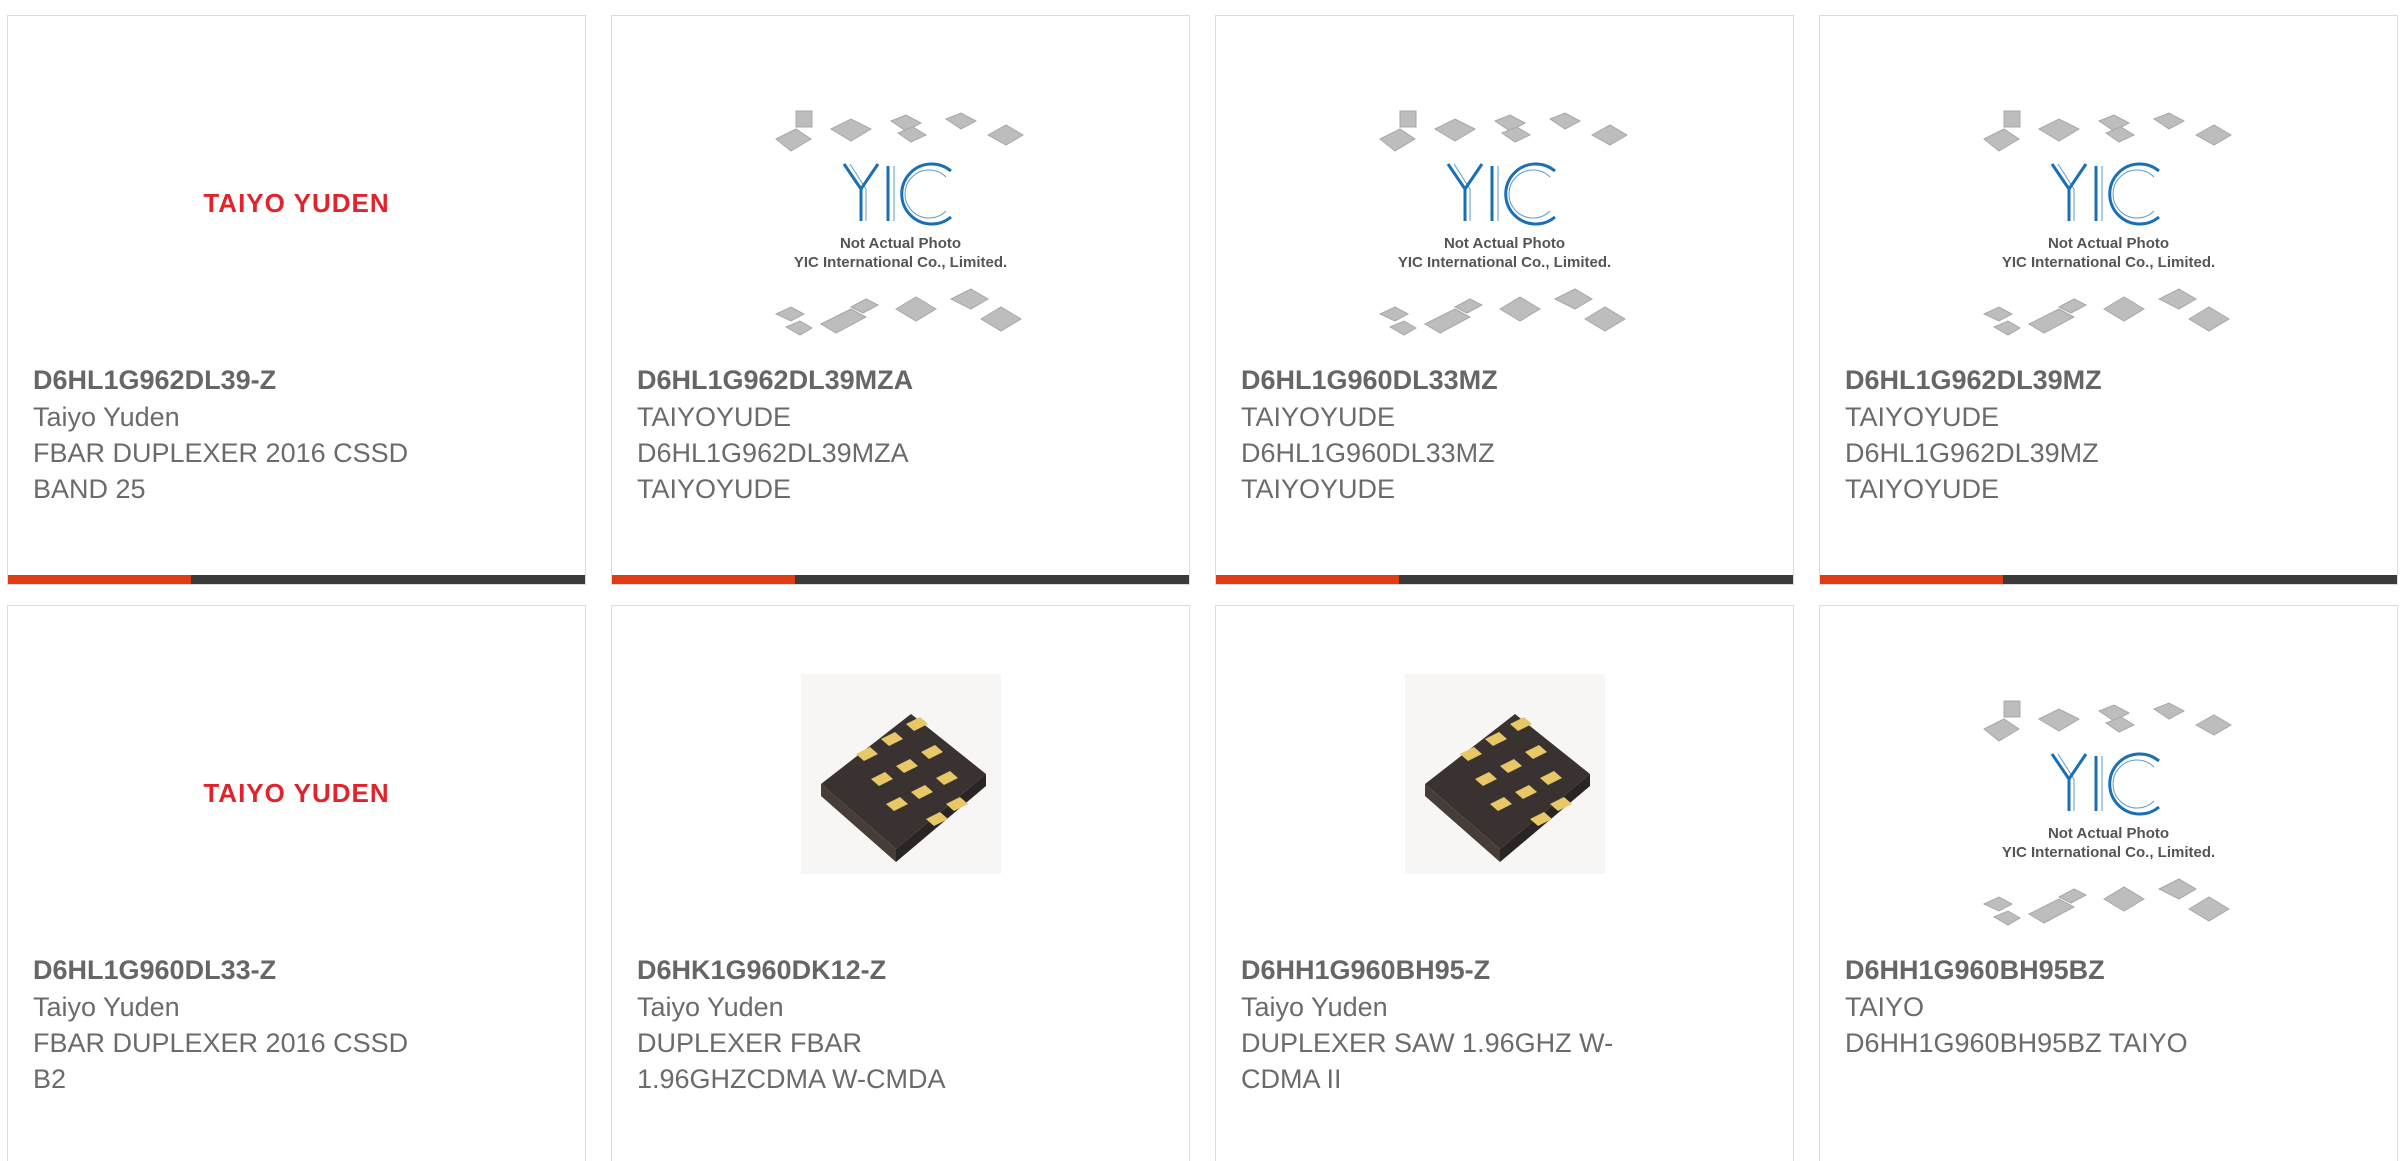 Image resolution: width=2400 pixels, height=1161 pixels. I want to click on part-number: D6HL1G962DL39-Z, so click(296, 380).